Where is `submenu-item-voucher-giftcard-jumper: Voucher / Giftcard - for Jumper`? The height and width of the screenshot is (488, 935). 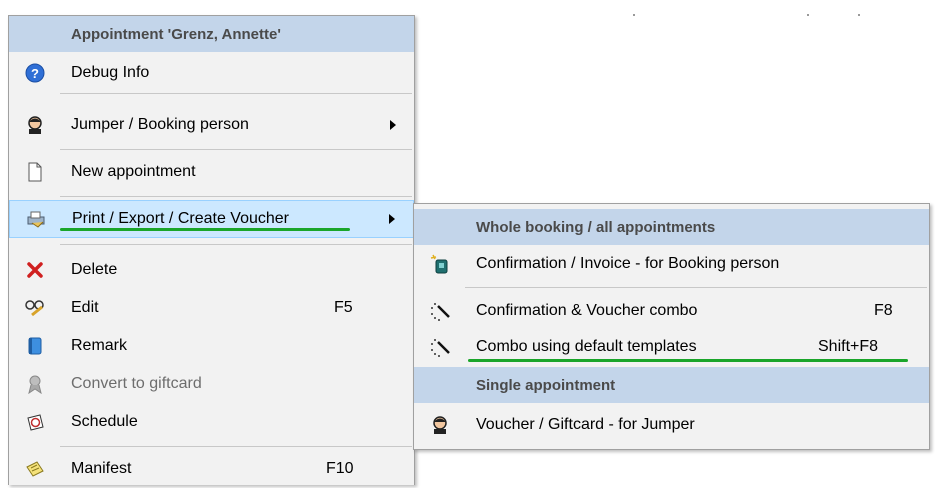
submenu-item-voucher-giftcard-jumper: Voucher / Giftcard - for Jumper is located at coordinates (671, 425).